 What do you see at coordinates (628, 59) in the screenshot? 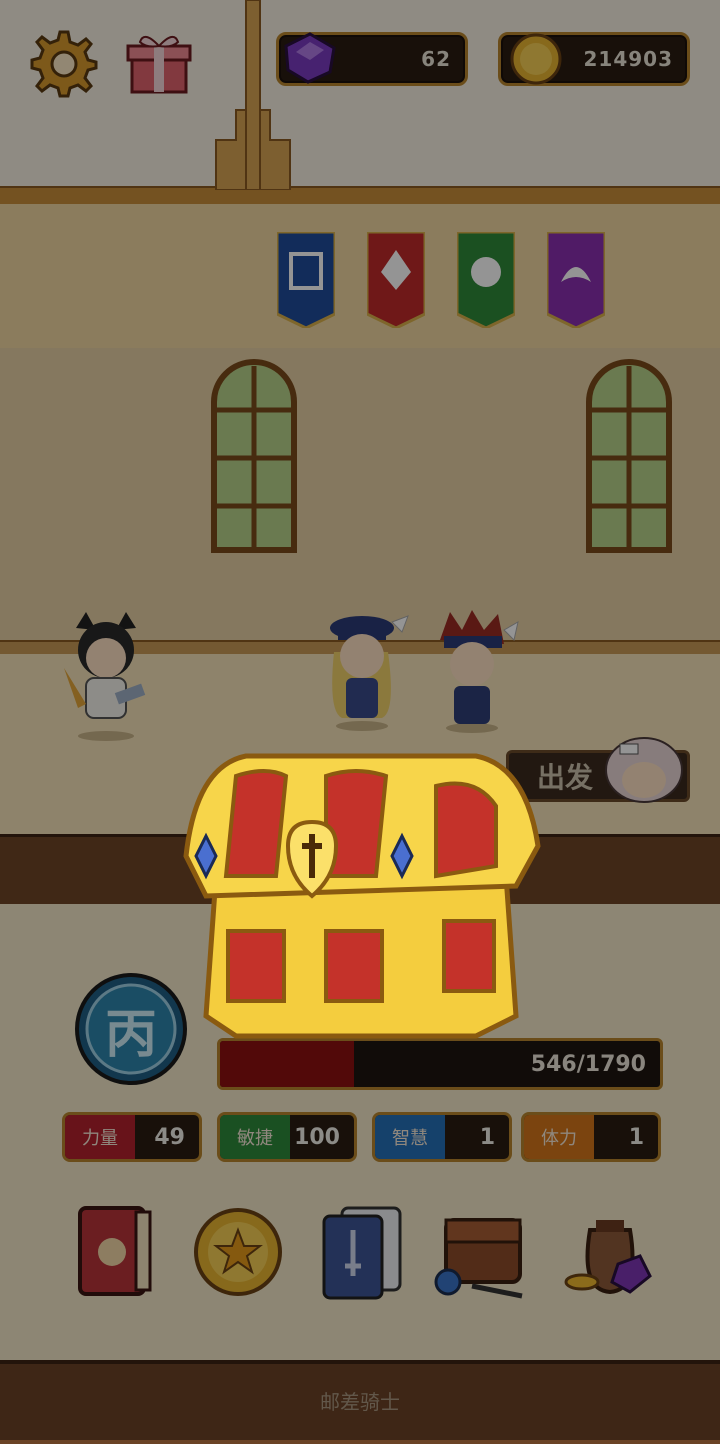
I see `gold-count: 214903` at bounding box center [628, 59].